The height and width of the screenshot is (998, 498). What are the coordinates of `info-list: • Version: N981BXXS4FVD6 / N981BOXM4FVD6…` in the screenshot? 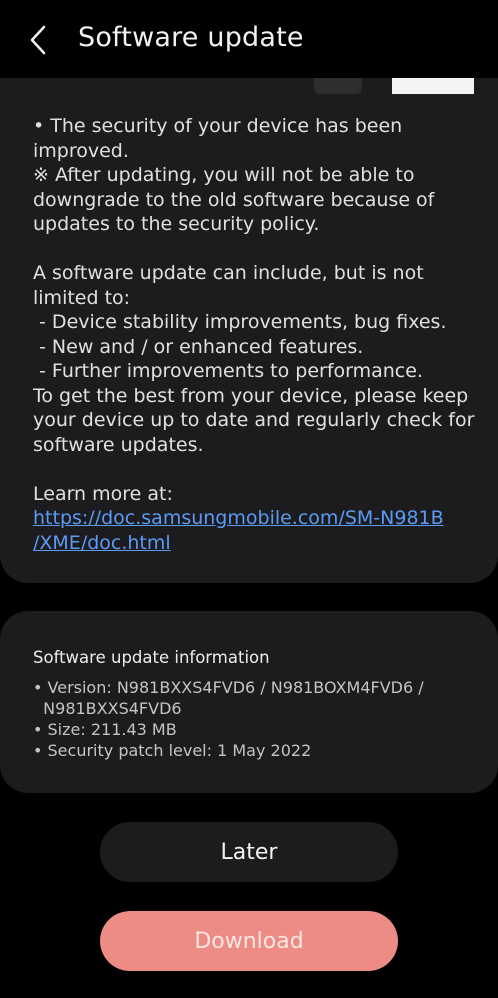 It's located at (228, 719).